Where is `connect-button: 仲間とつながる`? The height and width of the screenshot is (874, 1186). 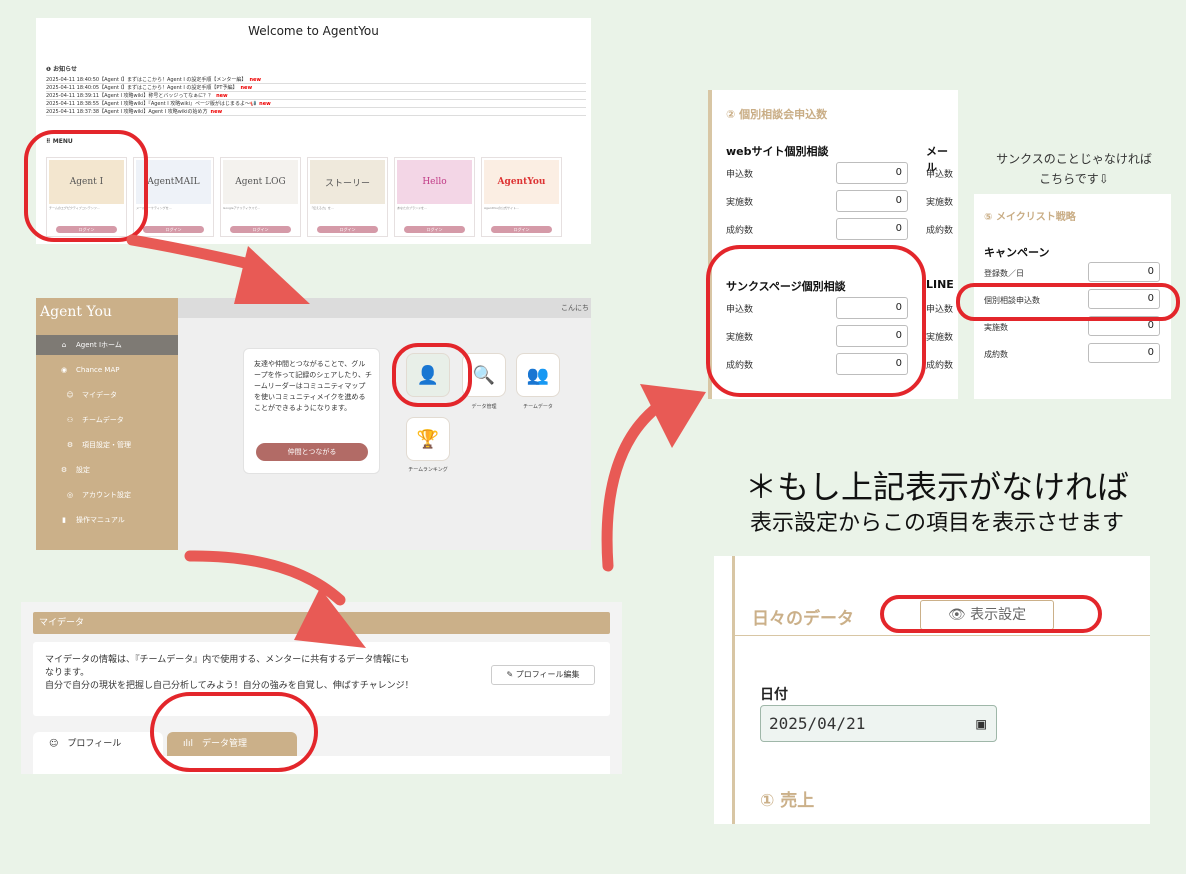 connect-button: 仲間とつながる is located at coordinates (312, 452).